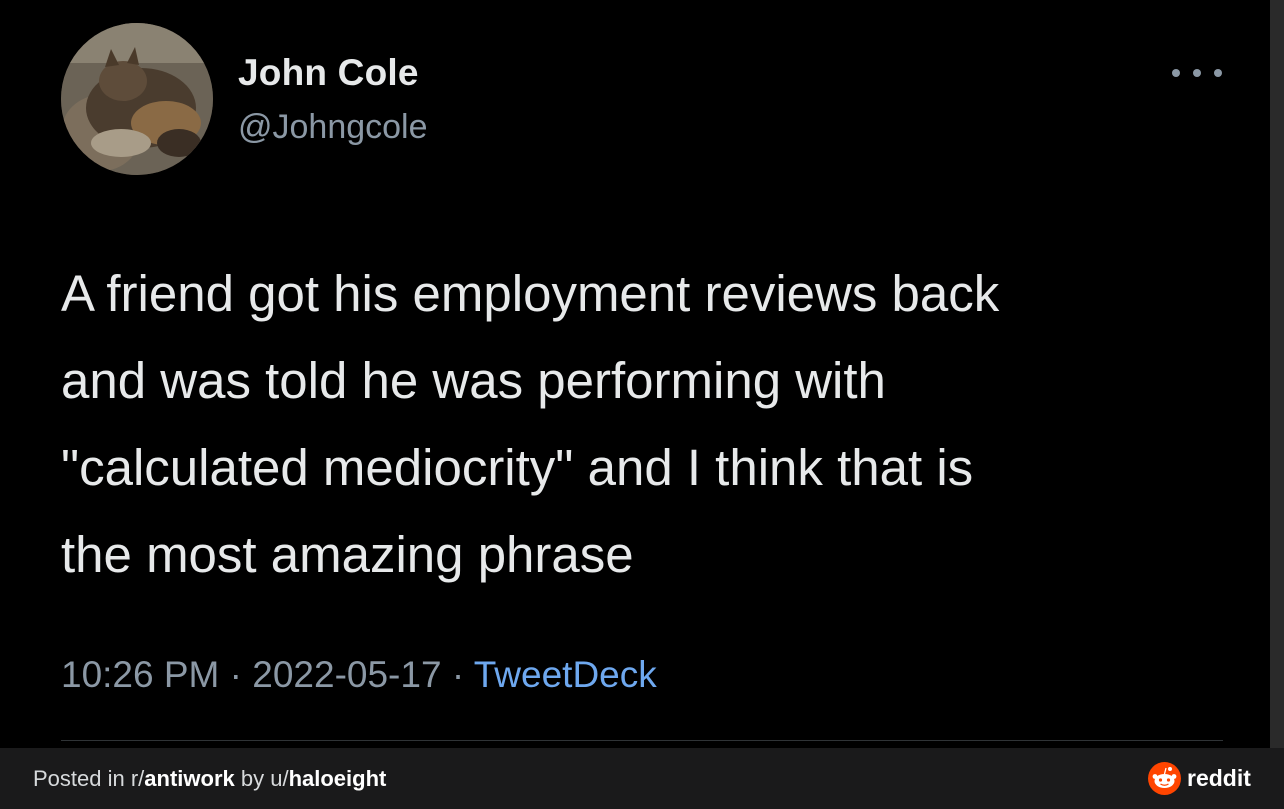 The height and width of the screenshot is (809, 1284). I want to click on by-prefix: by u/, so click(261, 778).